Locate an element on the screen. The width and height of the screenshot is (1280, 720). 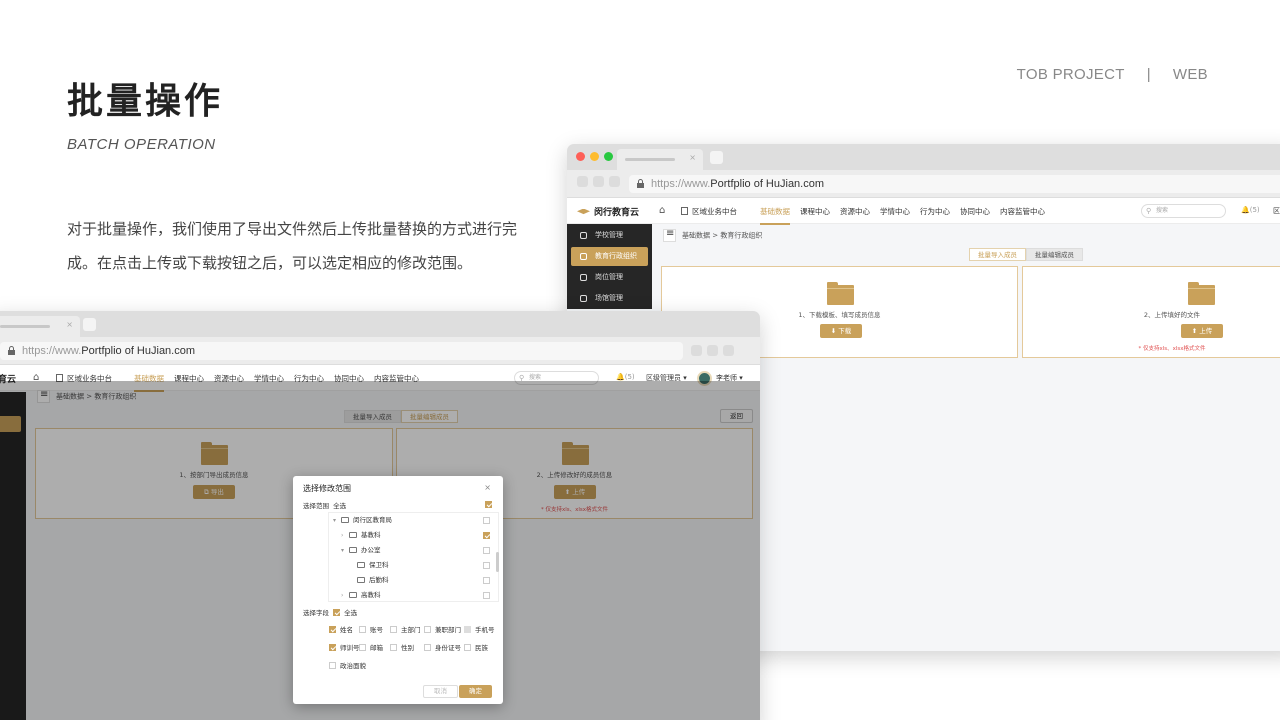
folder-icon is located at coordinates (361, 580).